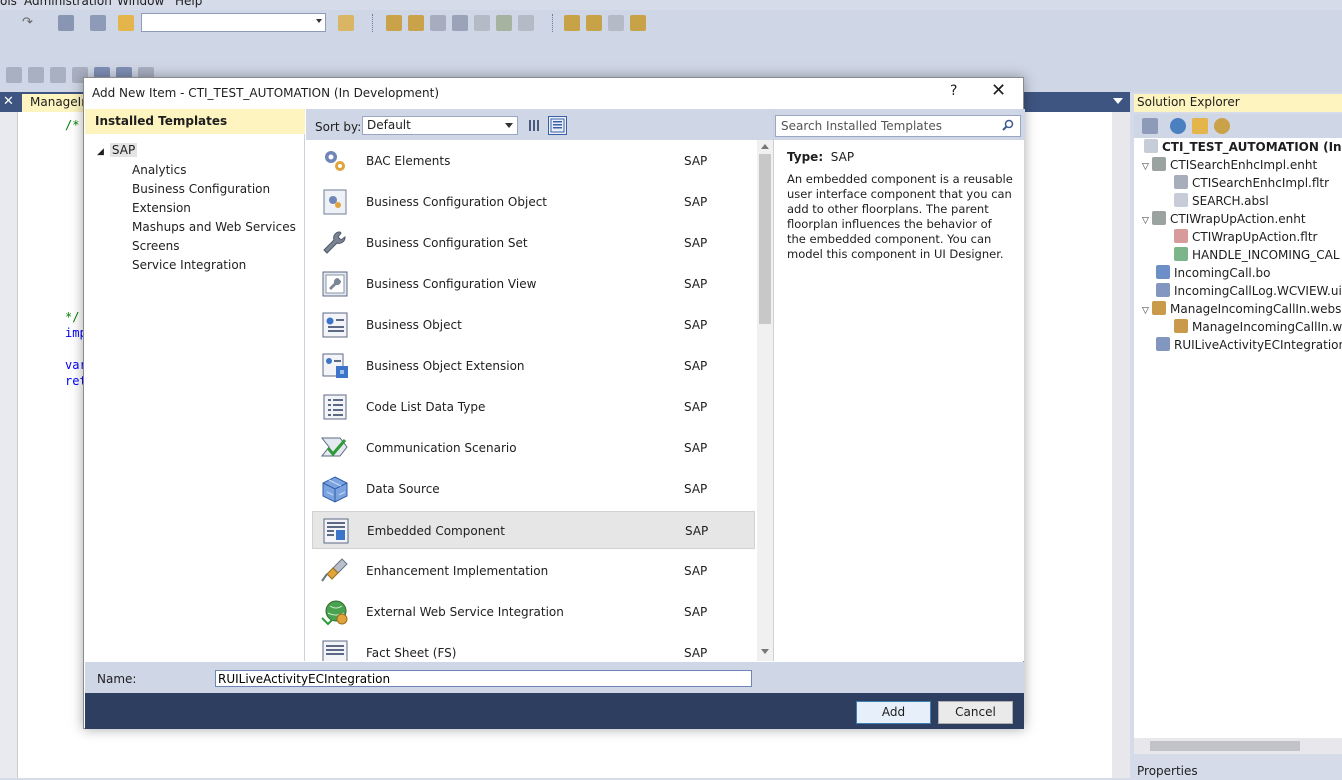  I want to click on template-list-scrollbar, so click(765, 400).